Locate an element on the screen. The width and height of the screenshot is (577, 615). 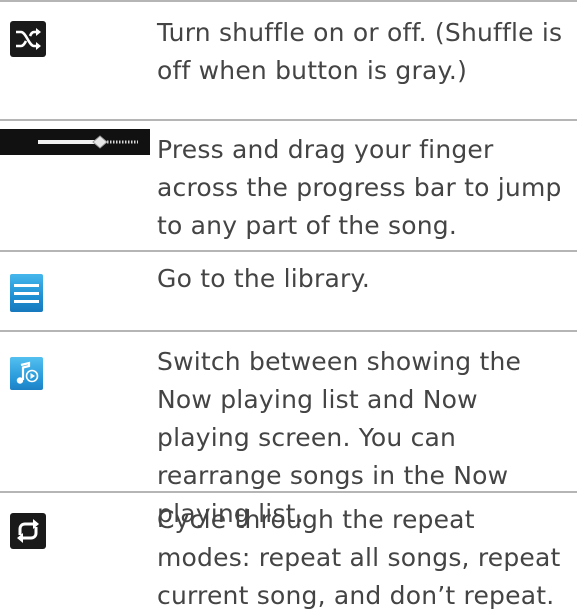
shuffle-icon is located at coordinates (28, 39).